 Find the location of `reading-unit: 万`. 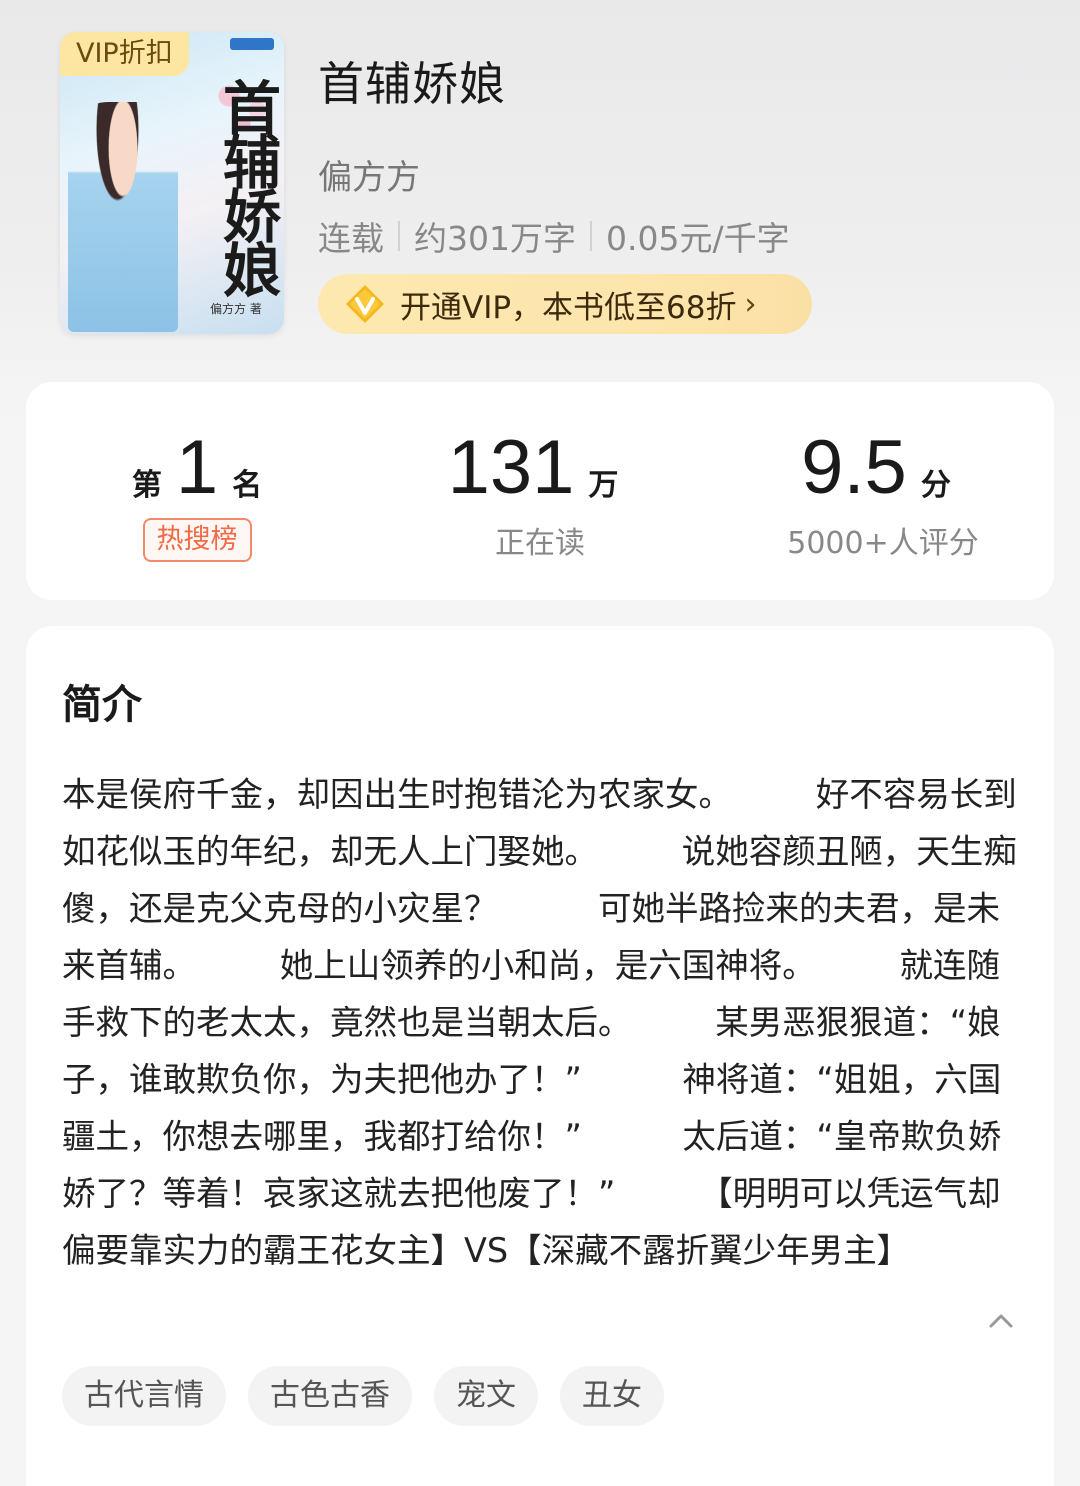

reading-unit: 万 is located at coordinates (603, 485).